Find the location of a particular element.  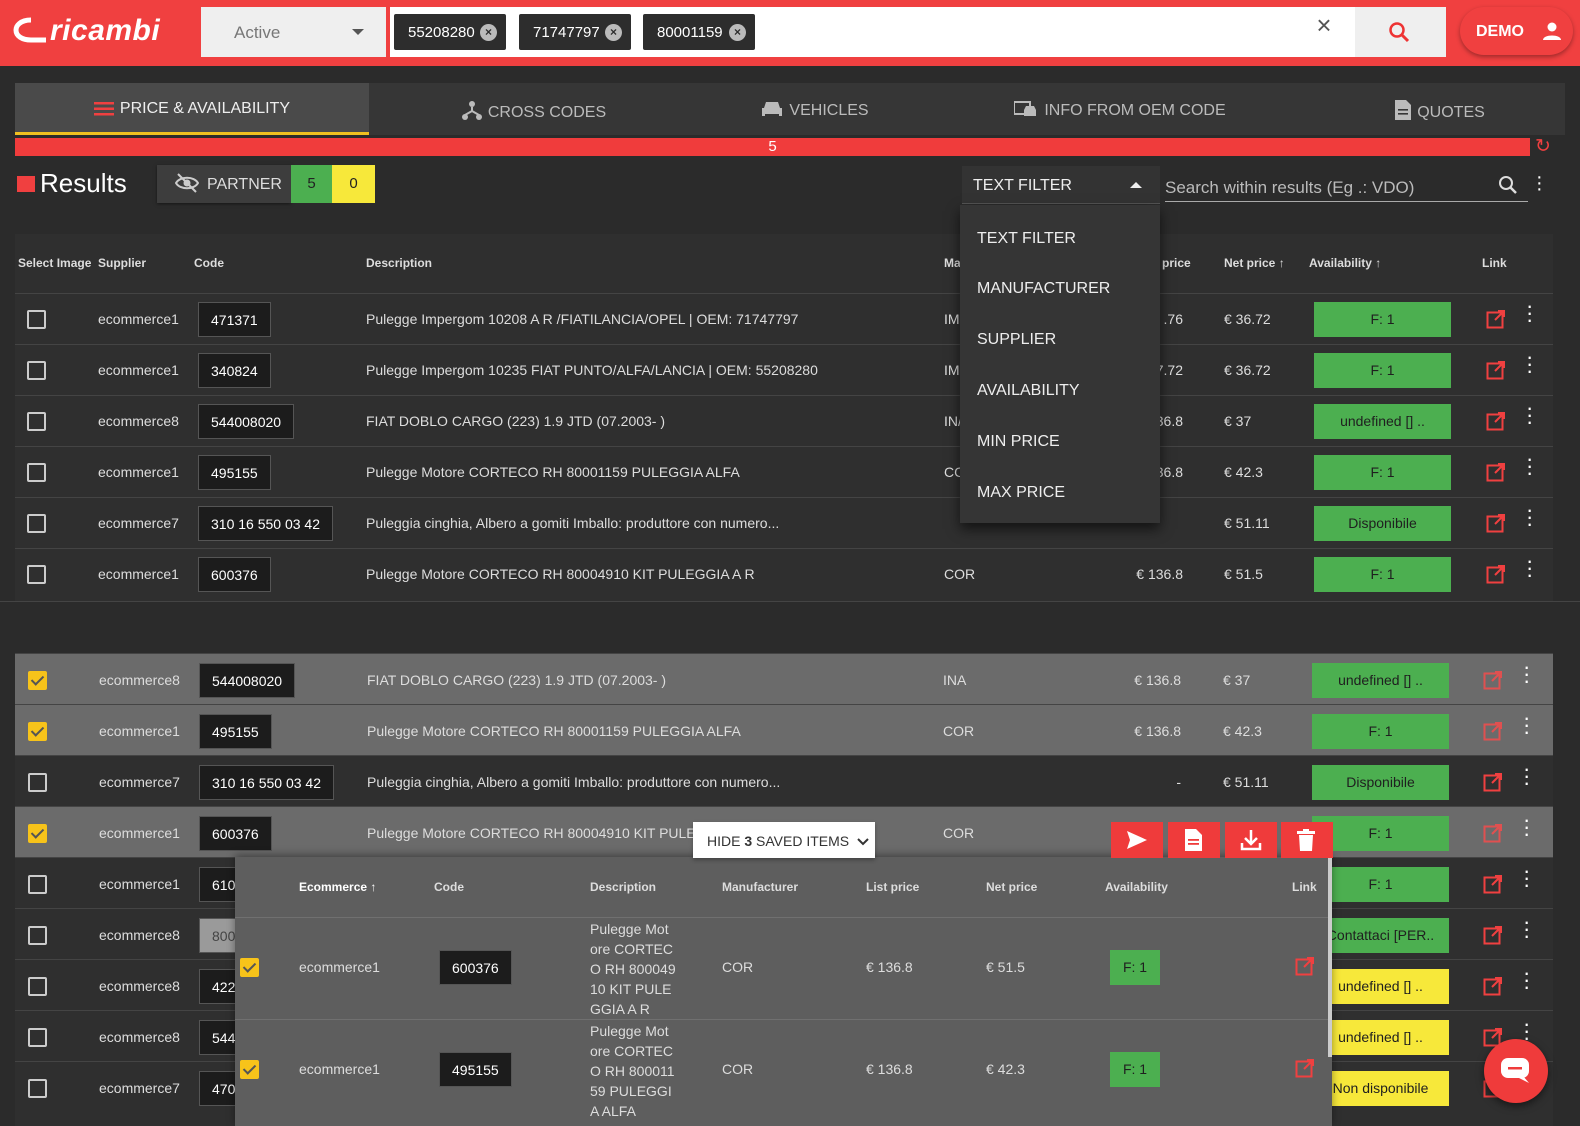

menu-item-availability: AVAILABILITY is located at coordinates (1028, 391).